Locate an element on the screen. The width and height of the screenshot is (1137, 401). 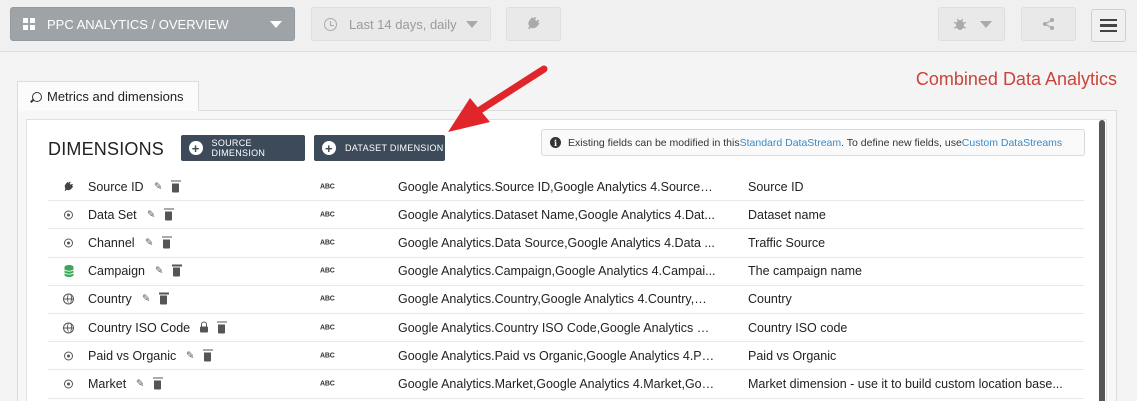
globe-icon is located at coordinates (68, 299).